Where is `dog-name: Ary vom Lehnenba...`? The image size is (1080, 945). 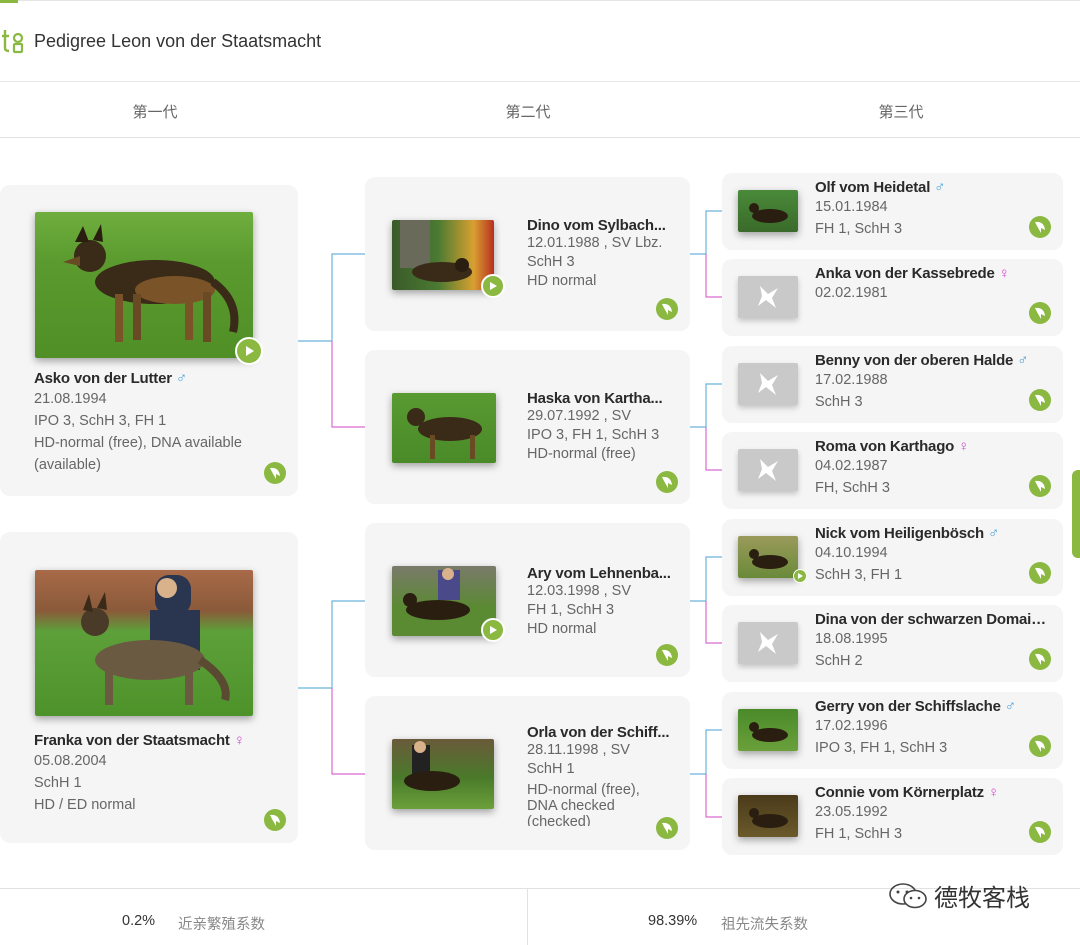
dog-name: Ary vom Lehnenba... is located at coordinates (602, 573).